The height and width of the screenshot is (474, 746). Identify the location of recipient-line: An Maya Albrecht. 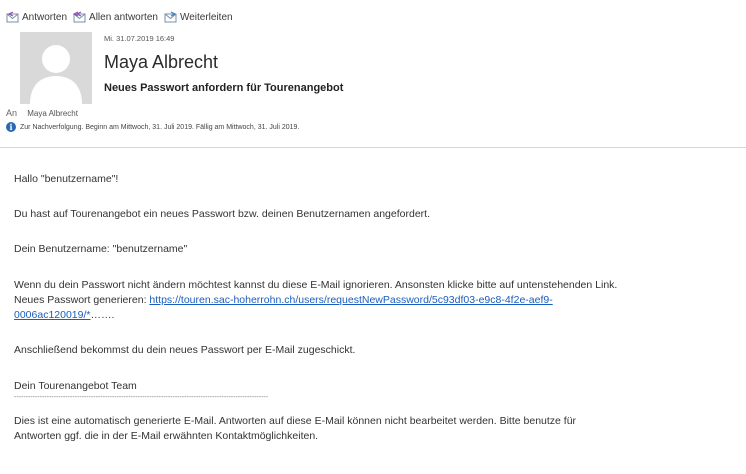
(42, 113).